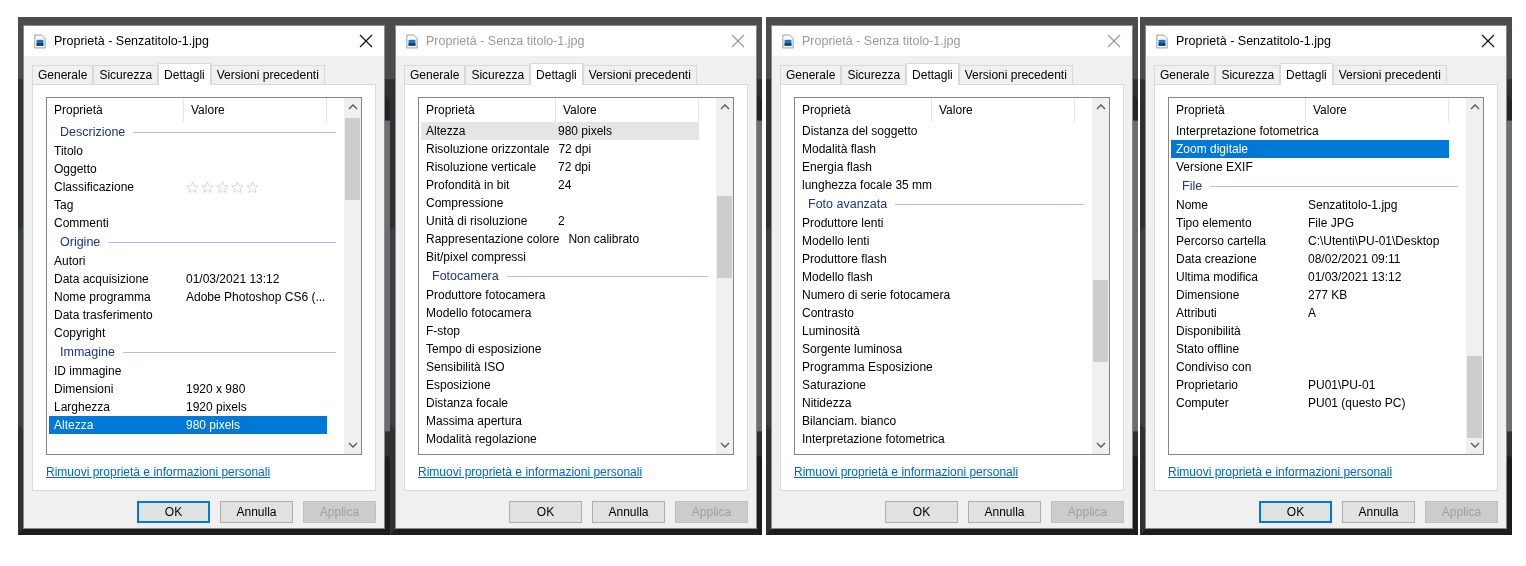  What do you see at coordinates (1310, 277) in the screenshot?
I see `list-row: Ultima modifica 01/03/2021 13:12` at bounding box center [1310, 277].